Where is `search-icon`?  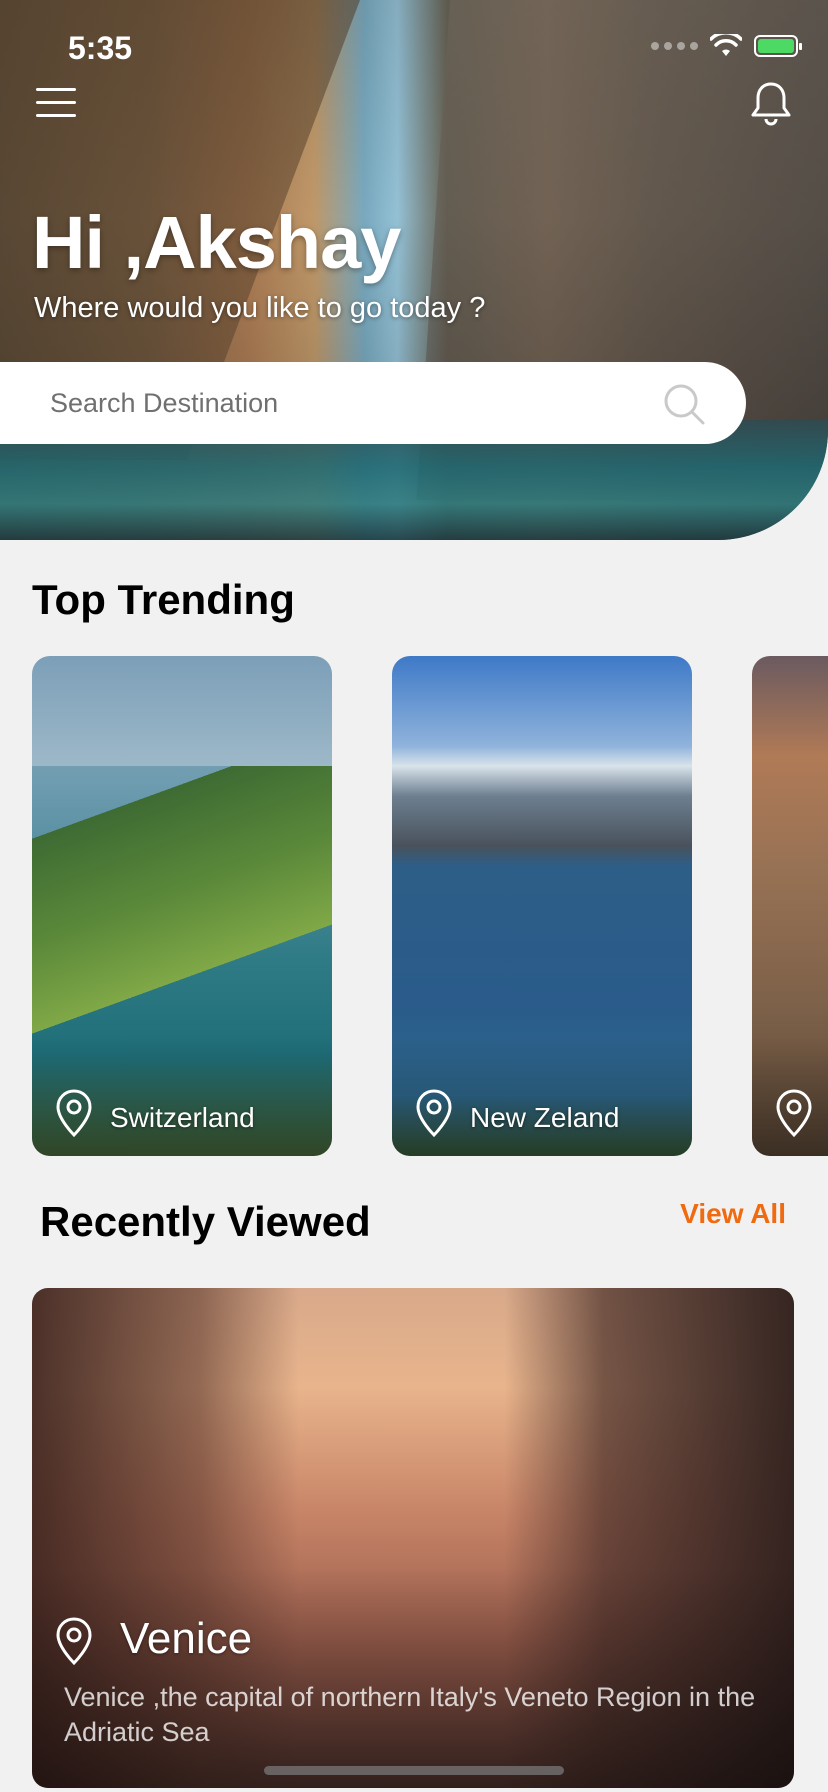 search-icon is located at coordinates (684, 404).